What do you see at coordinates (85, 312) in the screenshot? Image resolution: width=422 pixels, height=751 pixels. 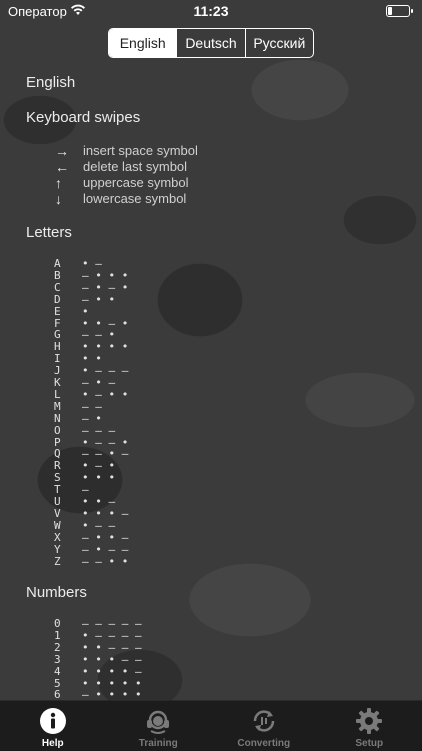 I see `morse-code: •` at bounding box center [85, 312].